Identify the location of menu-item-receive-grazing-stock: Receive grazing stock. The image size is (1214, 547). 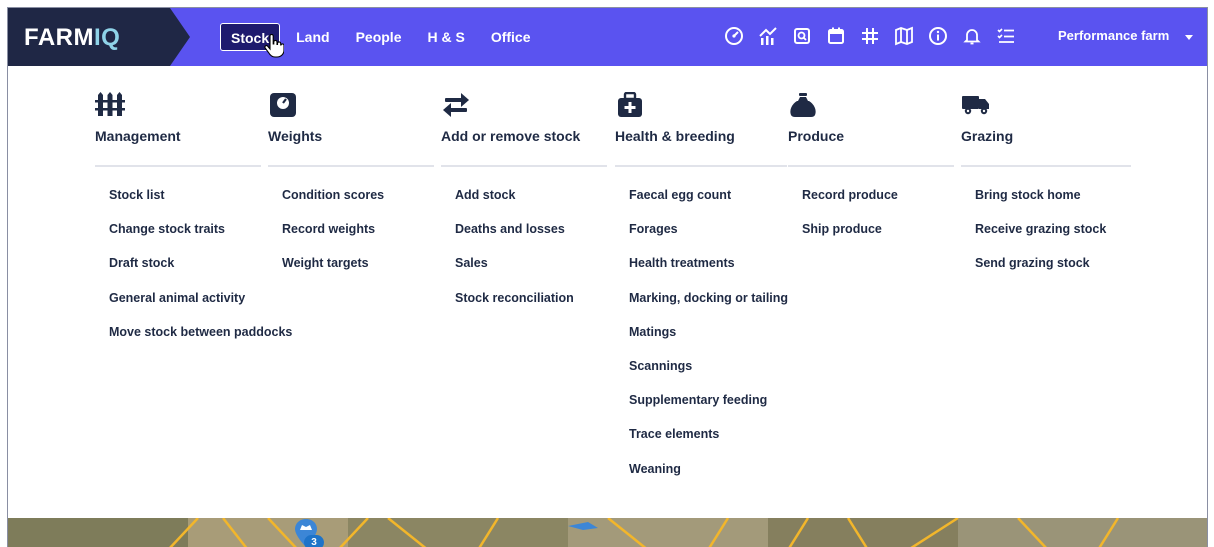
(1040, 239).